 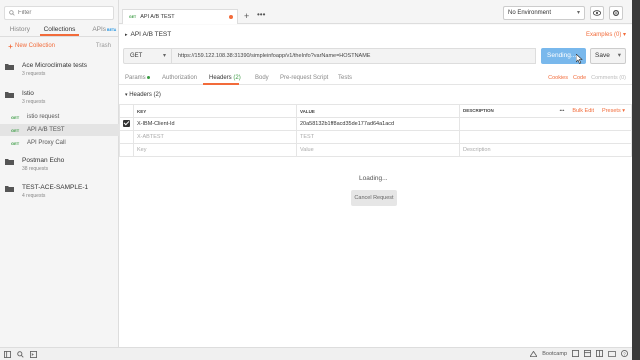 What do you see at coordinates (59, 97) in the screenshot?
I see `collection-item: Istio 3 requests` at bounding box center [59, 97].